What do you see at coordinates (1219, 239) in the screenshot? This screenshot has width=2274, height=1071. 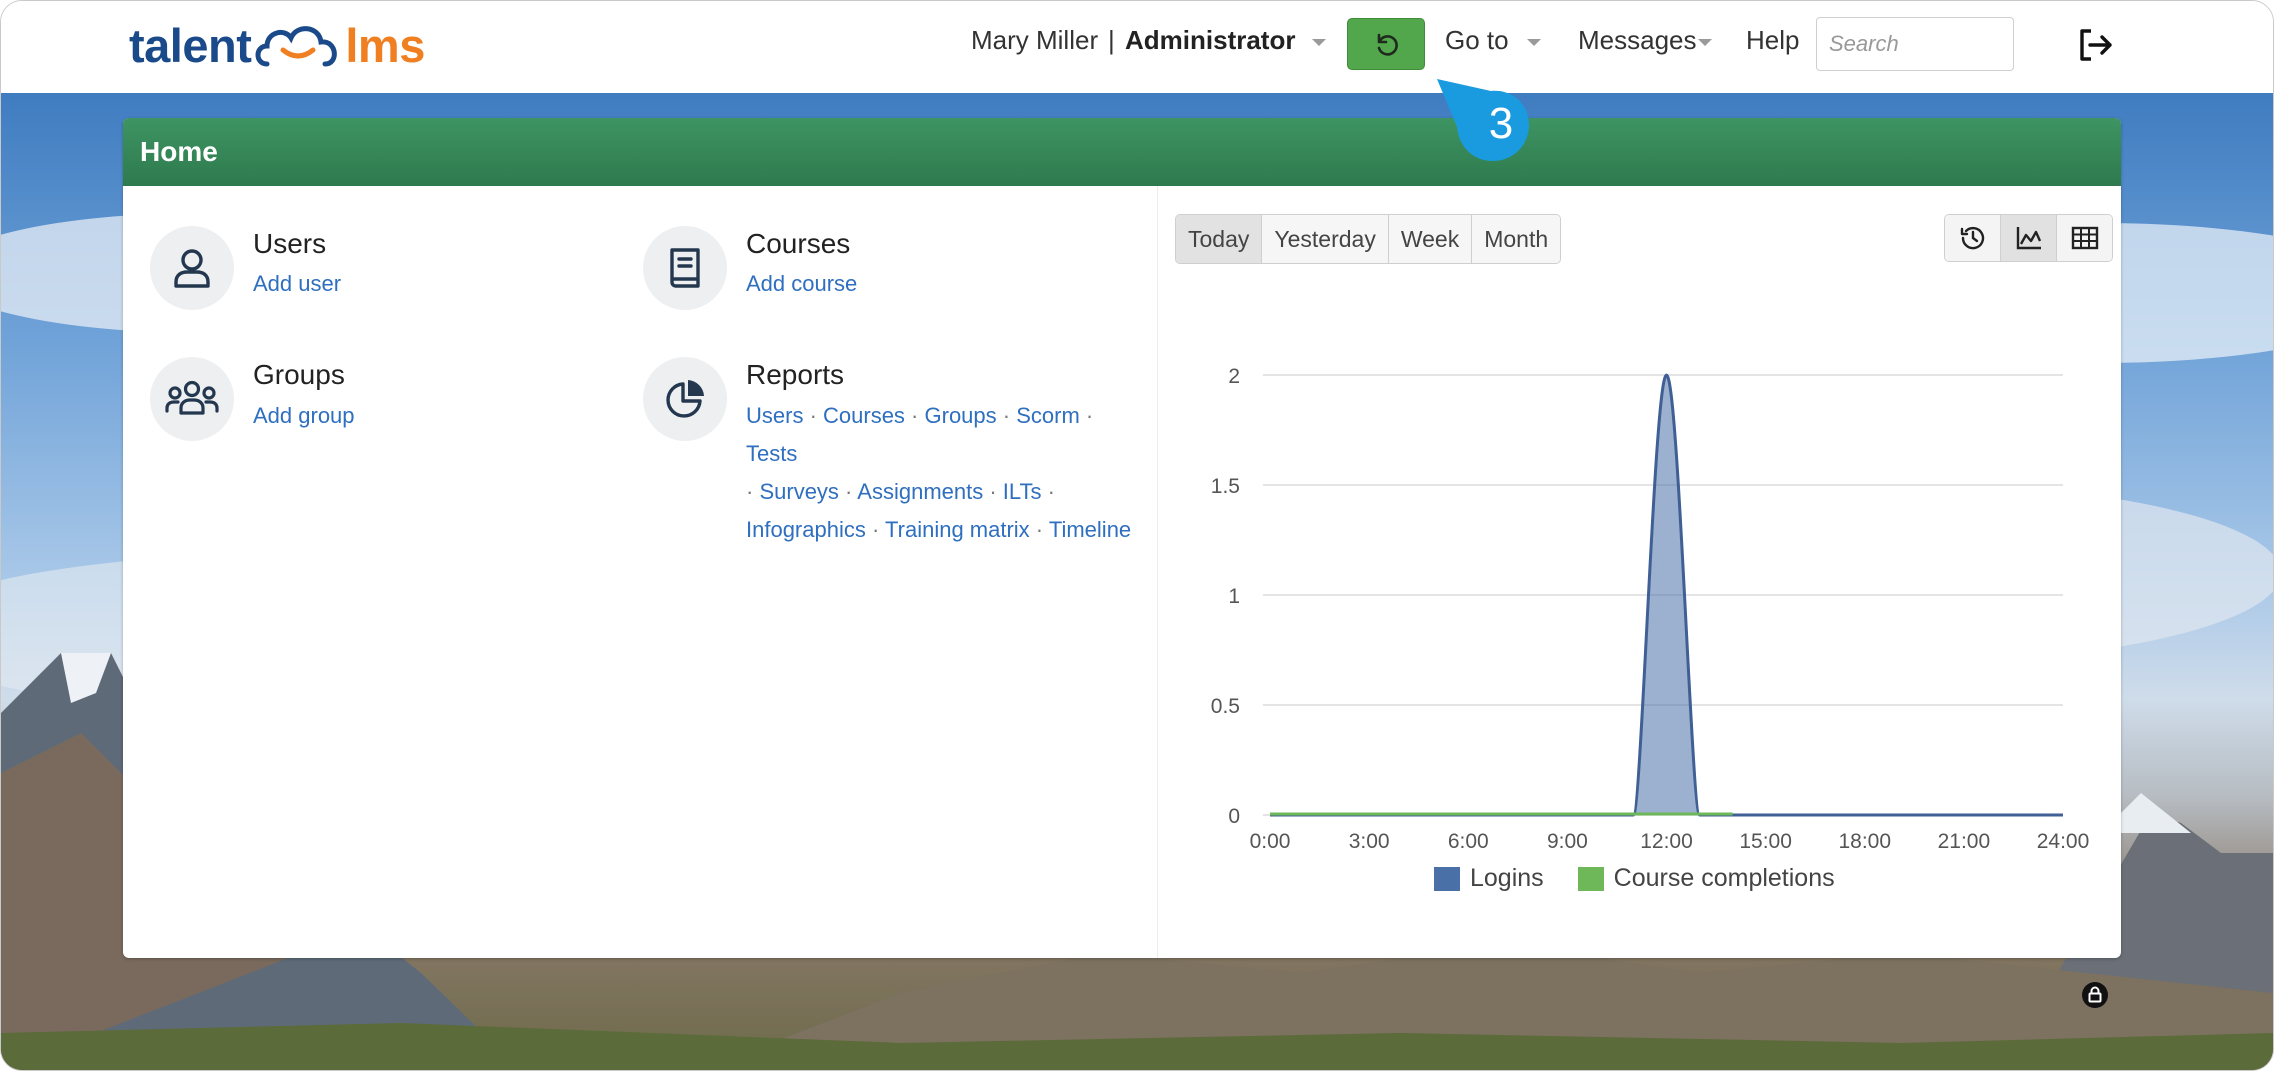 I see `range-today-button: Today` at bounding box center [1219, 239].